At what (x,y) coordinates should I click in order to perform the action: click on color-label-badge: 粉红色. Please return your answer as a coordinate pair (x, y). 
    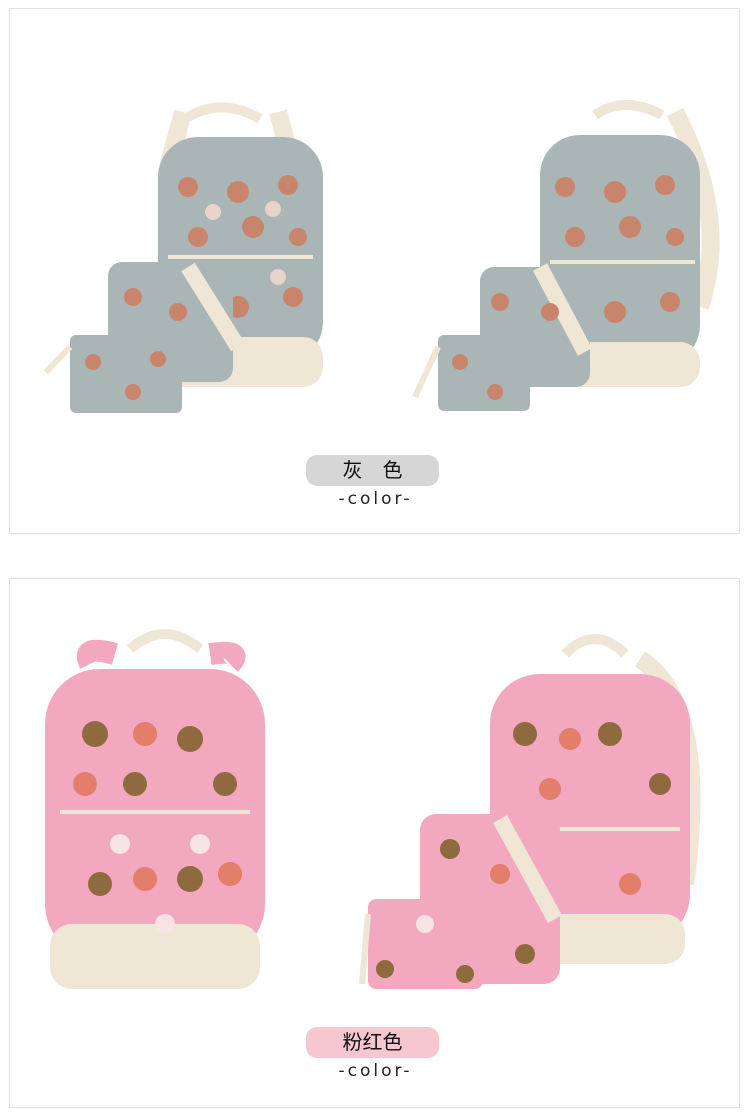
    Looking at the image, I should click on (372, 1042).